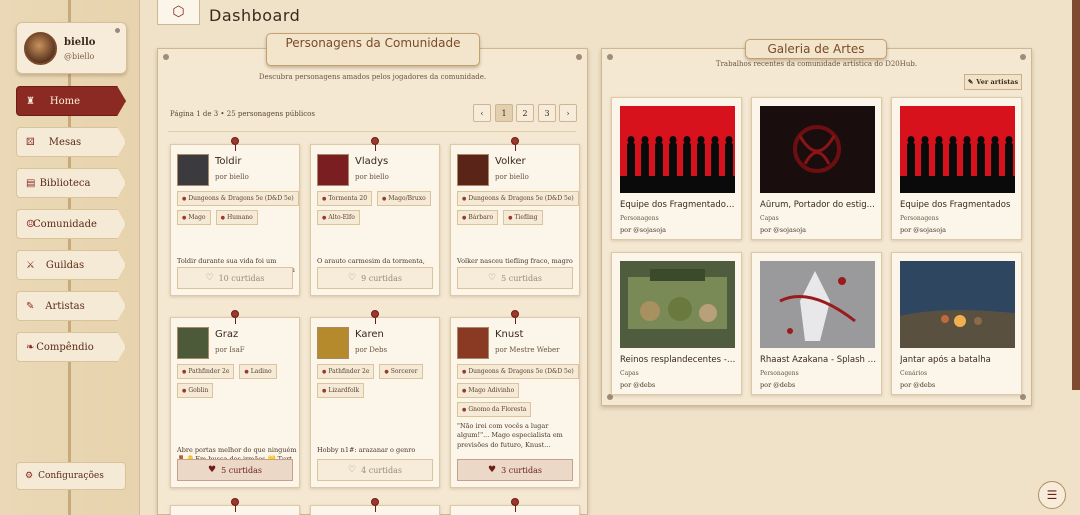 This screenshot has height=515, width=1080. What do you see at coordinates (769, 218) in the screenshot?
I see `art-category: Capas` at bounding box center [769, 218].